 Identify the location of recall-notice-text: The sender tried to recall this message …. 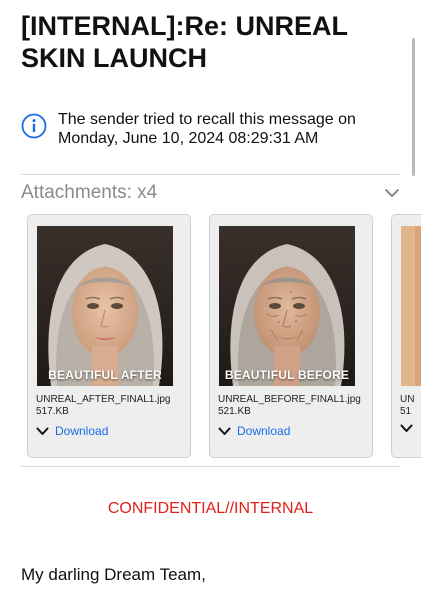
(207, 129).